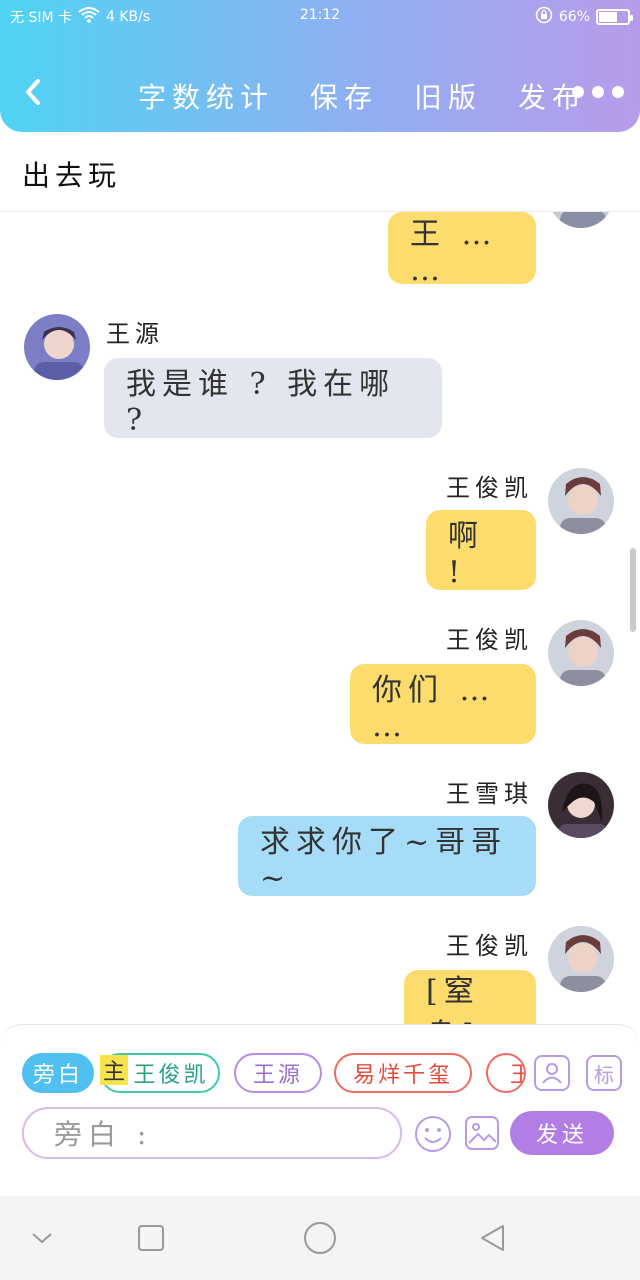 The height and width of the screenshot is (1280, 640). Describe the element at coordinates (598, 92) in the screenshot. I see `more-options-button` at that location.